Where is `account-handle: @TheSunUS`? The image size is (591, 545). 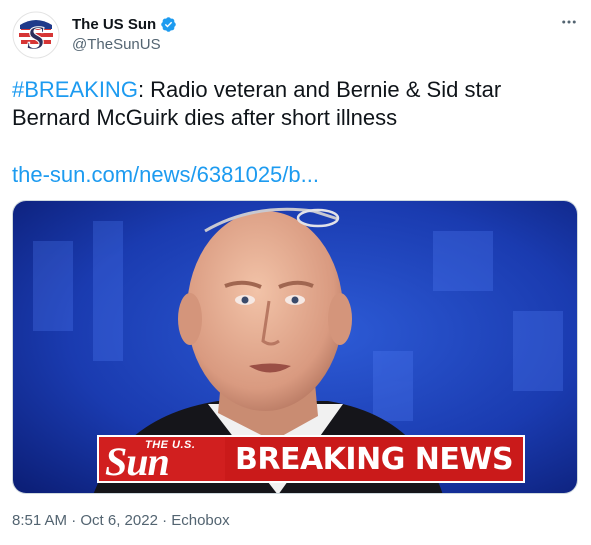 account-handle: @TheSunUS is located at coordinates (116, 44).